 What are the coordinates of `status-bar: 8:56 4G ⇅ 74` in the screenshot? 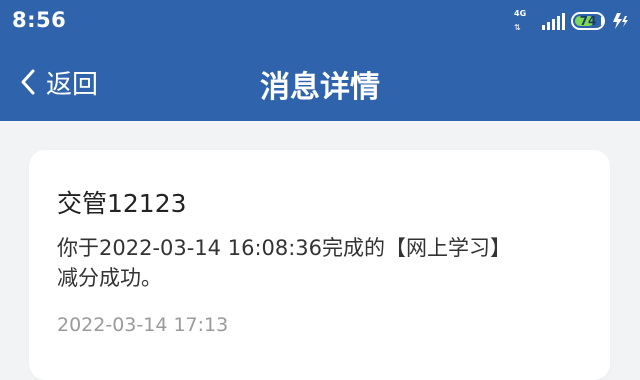 It's located at (320, 22).